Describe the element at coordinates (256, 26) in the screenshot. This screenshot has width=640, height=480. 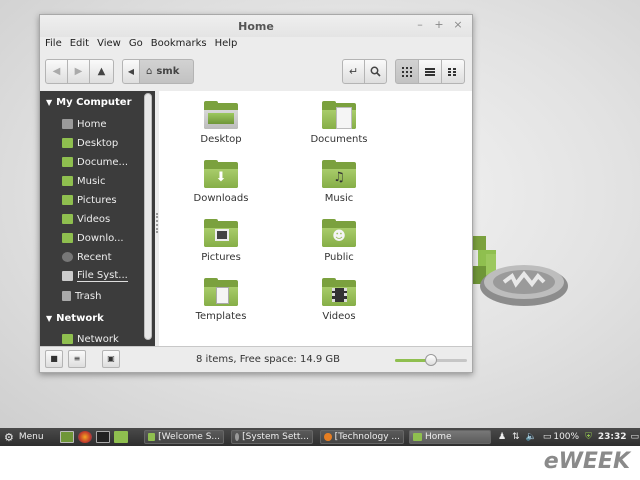
I see `window-titlebar: Home – + ×` at that location.